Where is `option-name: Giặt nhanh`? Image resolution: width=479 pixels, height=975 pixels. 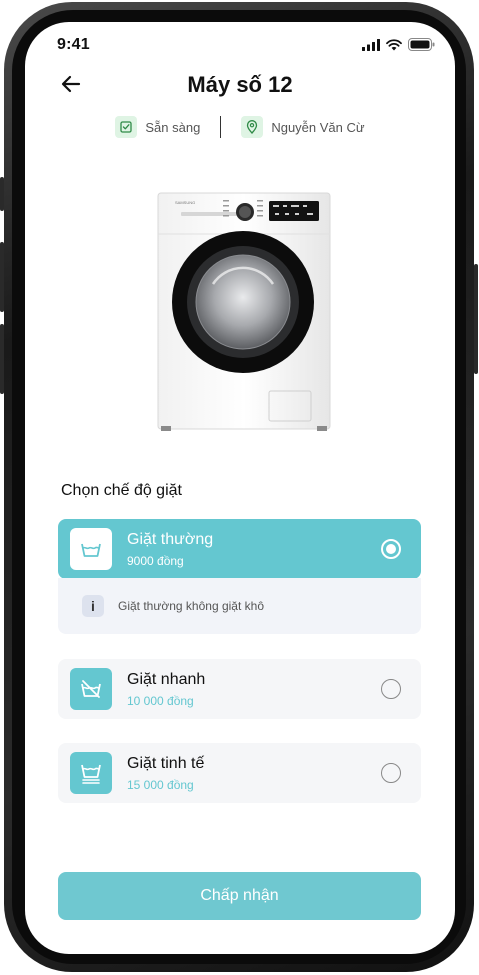
option-name: Giặt nhanh is located at coordinates (166, 679).